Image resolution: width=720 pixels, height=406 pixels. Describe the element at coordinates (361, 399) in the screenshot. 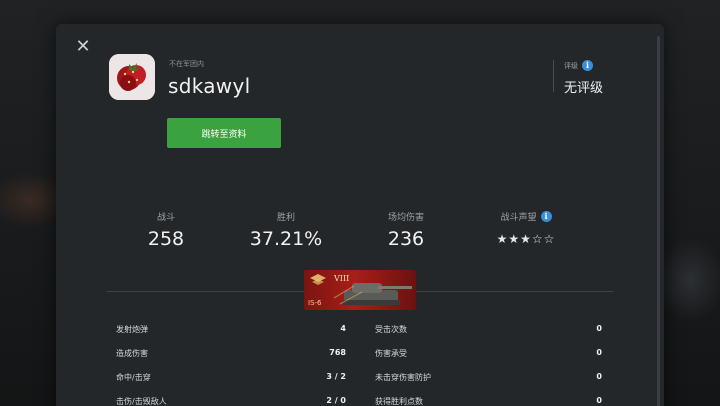

I see `table-row: 击伤/击毁敌人 2 / 0 获得胜利点数 0` at that location.